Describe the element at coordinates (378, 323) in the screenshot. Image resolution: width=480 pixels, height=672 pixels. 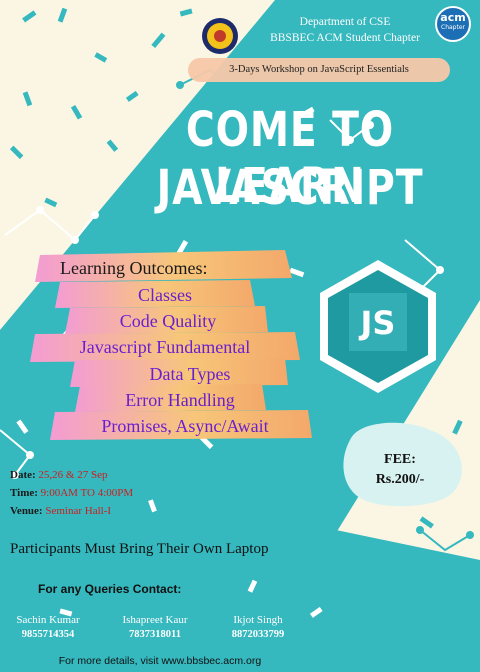
I see `js-badge-text: JS` at that location.